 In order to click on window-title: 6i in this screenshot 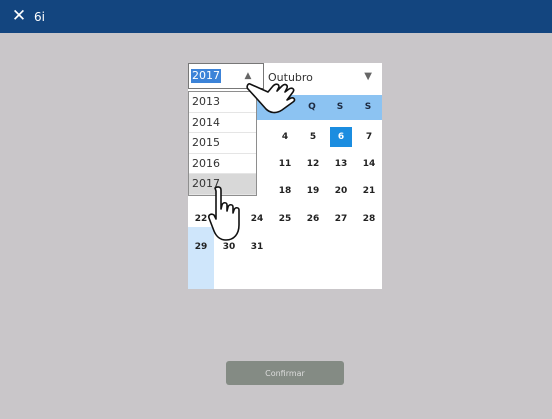, I will do `click(39, 16)`.